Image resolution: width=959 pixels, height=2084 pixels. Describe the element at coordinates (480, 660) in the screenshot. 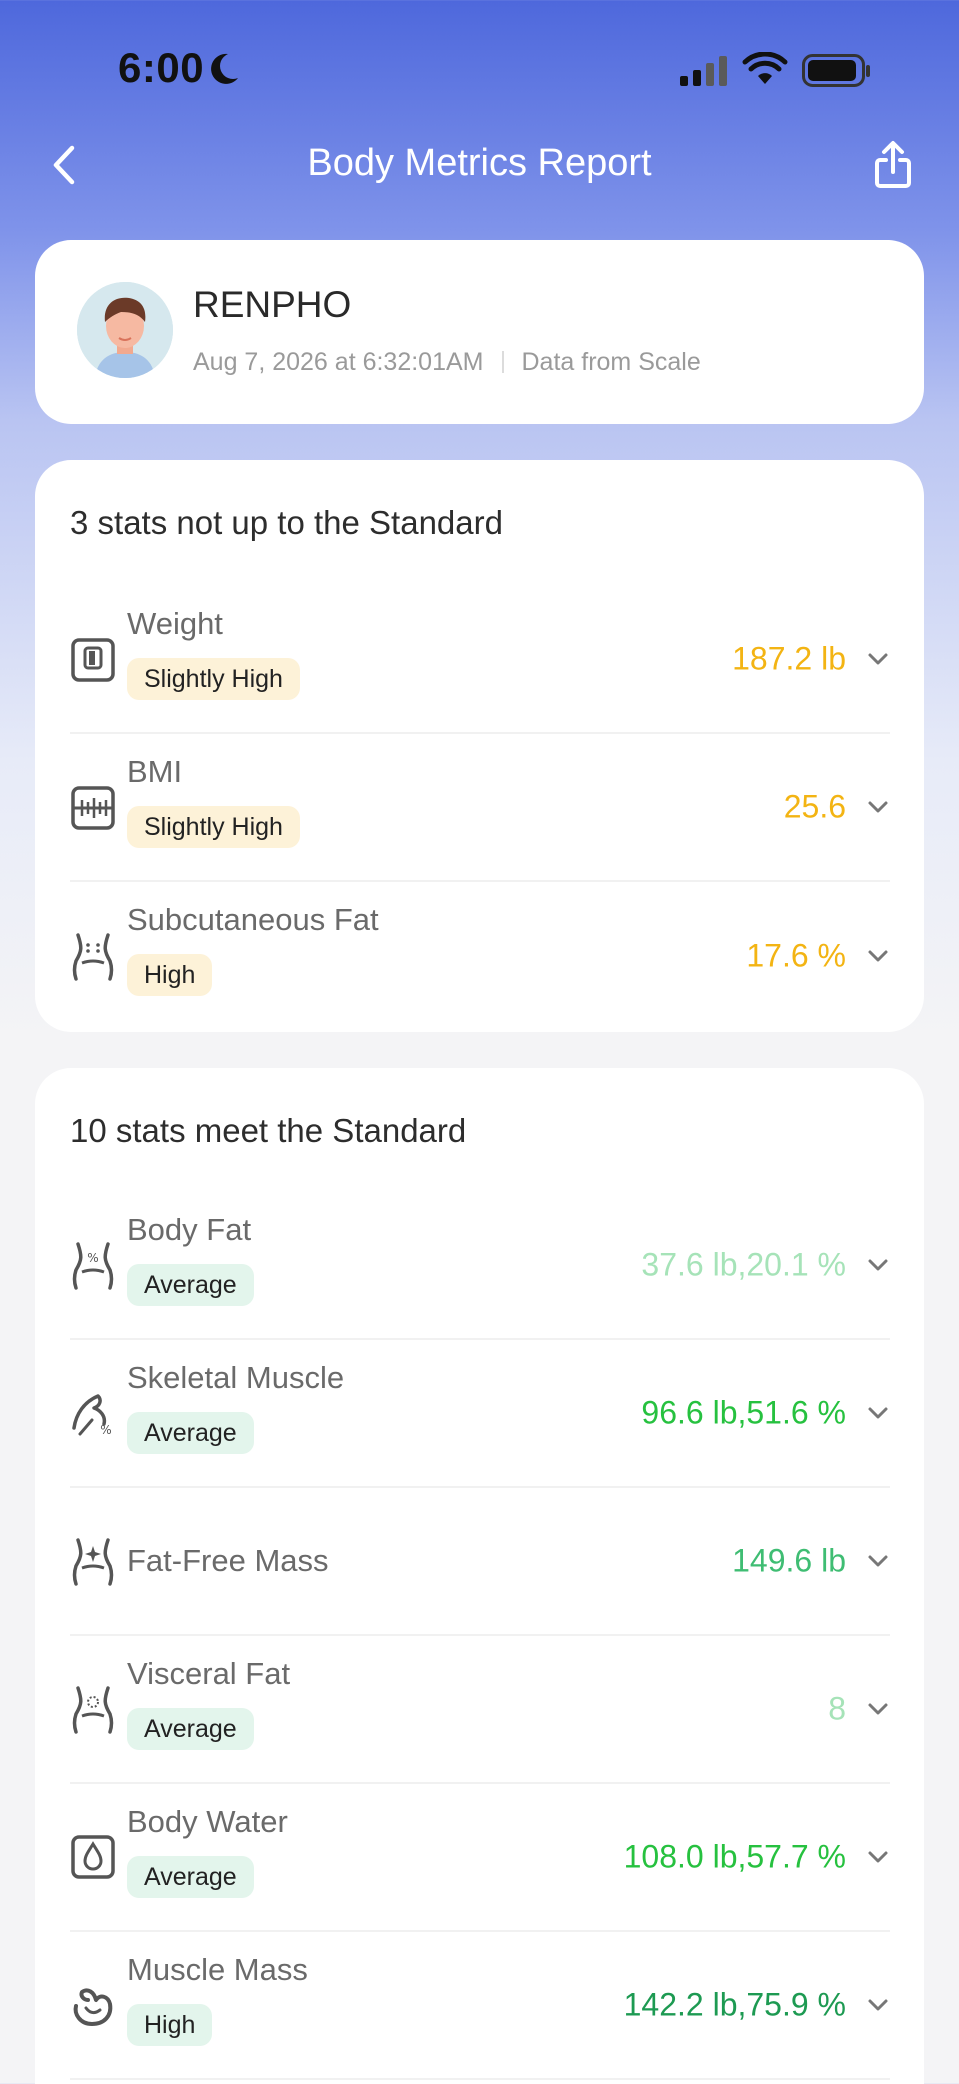

I see `metric-row-weight: Weight Slightly High 187.2 lb` at that location.